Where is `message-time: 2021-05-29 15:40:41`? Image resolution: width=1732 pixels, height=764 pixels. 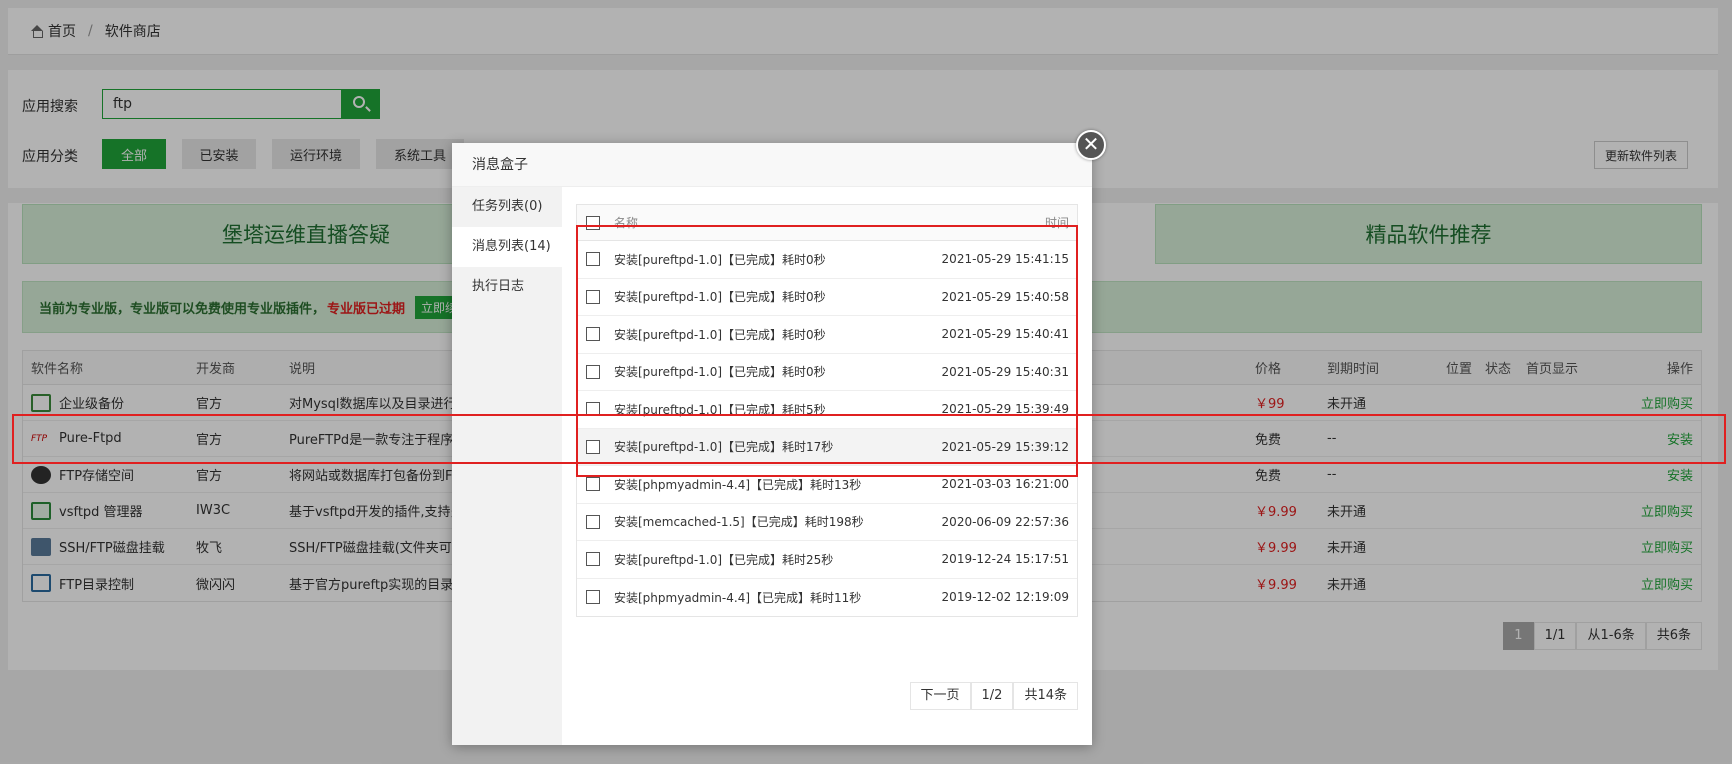 message-time: 2021-05-29 15:40:41 is located at coordinates (1005, 334).